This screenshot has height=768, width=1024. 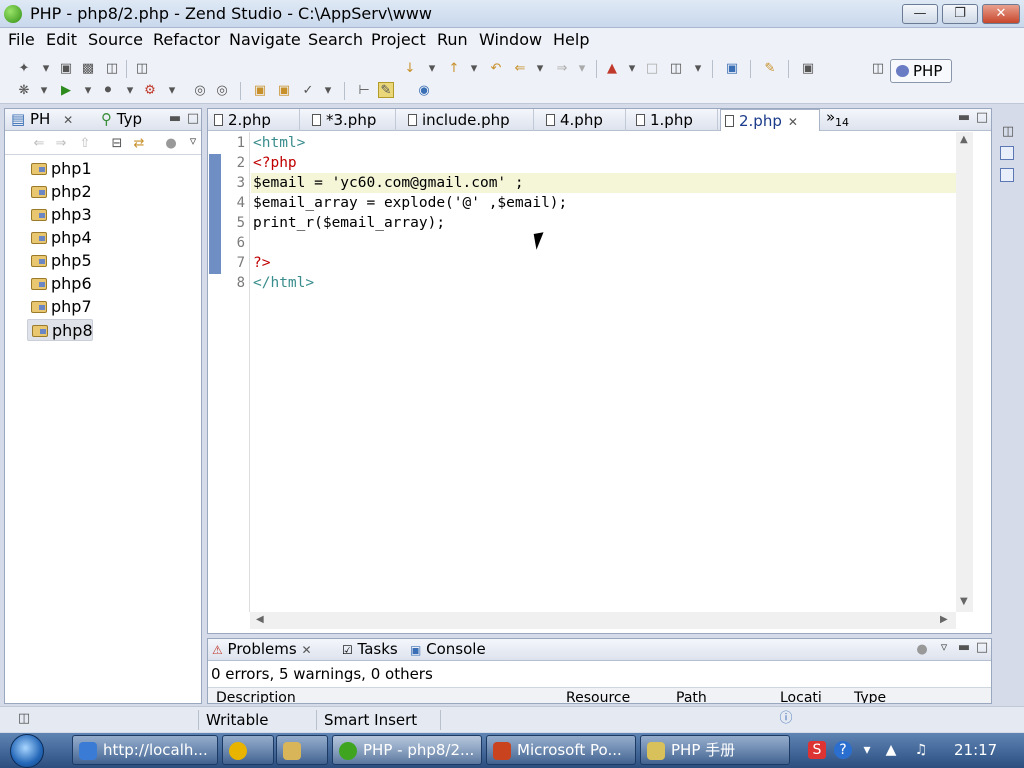 I want to click on vertical-scrollbar: ▲ ▼, so click(x=964, y=372).